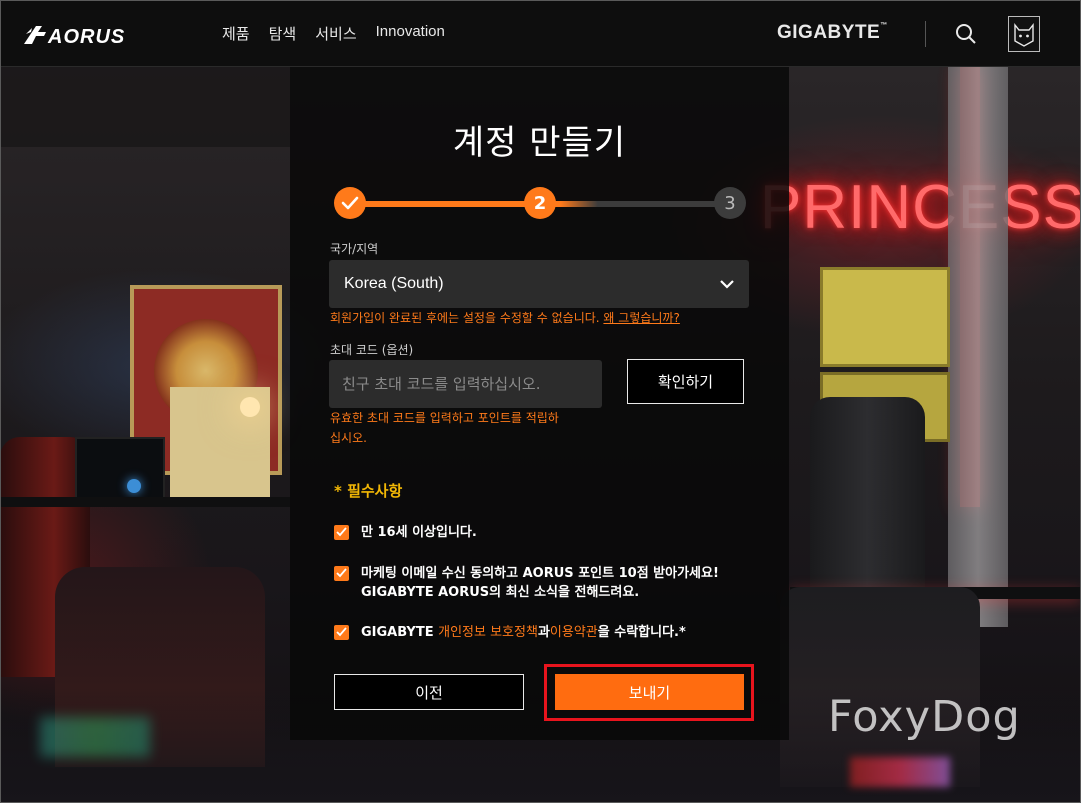 The image size is (1081, 803). I want to click on send-button: 보내기, so click(649, 692).